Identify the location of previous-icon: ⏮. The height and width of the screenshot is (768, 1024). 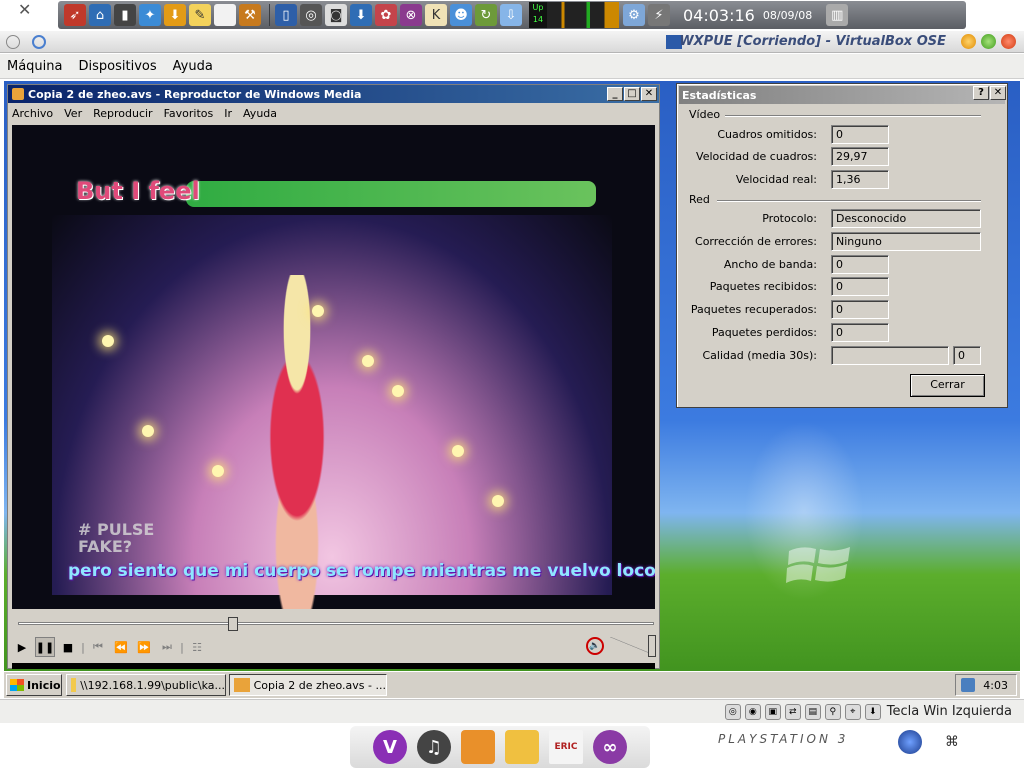
(98, 647).